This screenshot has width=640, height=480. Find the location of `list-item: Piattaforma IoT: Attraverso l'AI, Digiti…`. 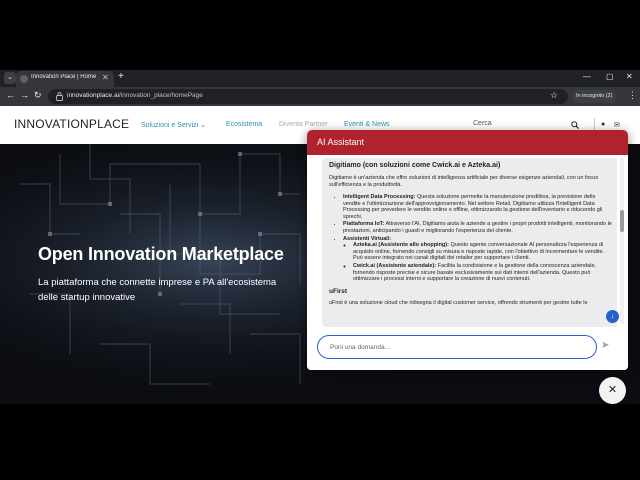

list-item: Piattaforma IoT: Attraverso l'AI, Digiti… is located at coordinates (478, 227).